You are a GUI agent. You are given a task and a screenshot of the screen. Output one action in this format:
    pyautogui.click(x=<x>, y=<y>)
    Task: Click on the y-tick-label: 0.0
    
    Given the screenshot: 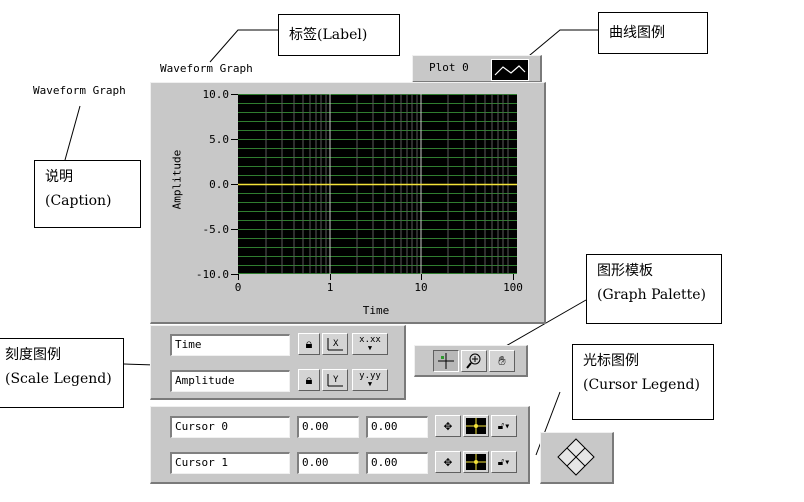 What is the action you would take?
    pyautogui.click(x=219, y=184)
    